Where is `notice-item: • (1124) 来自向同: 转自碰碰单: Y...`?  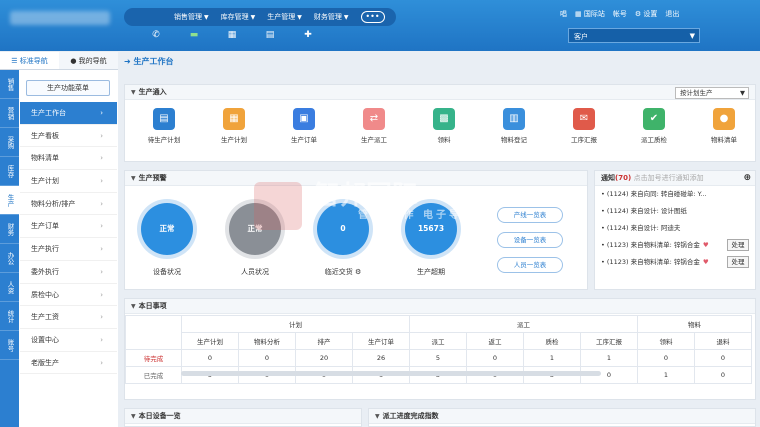
notice-item: • (1124) 来自向同: 转自碰碰单: Y... is located at coordinates (675, 194).